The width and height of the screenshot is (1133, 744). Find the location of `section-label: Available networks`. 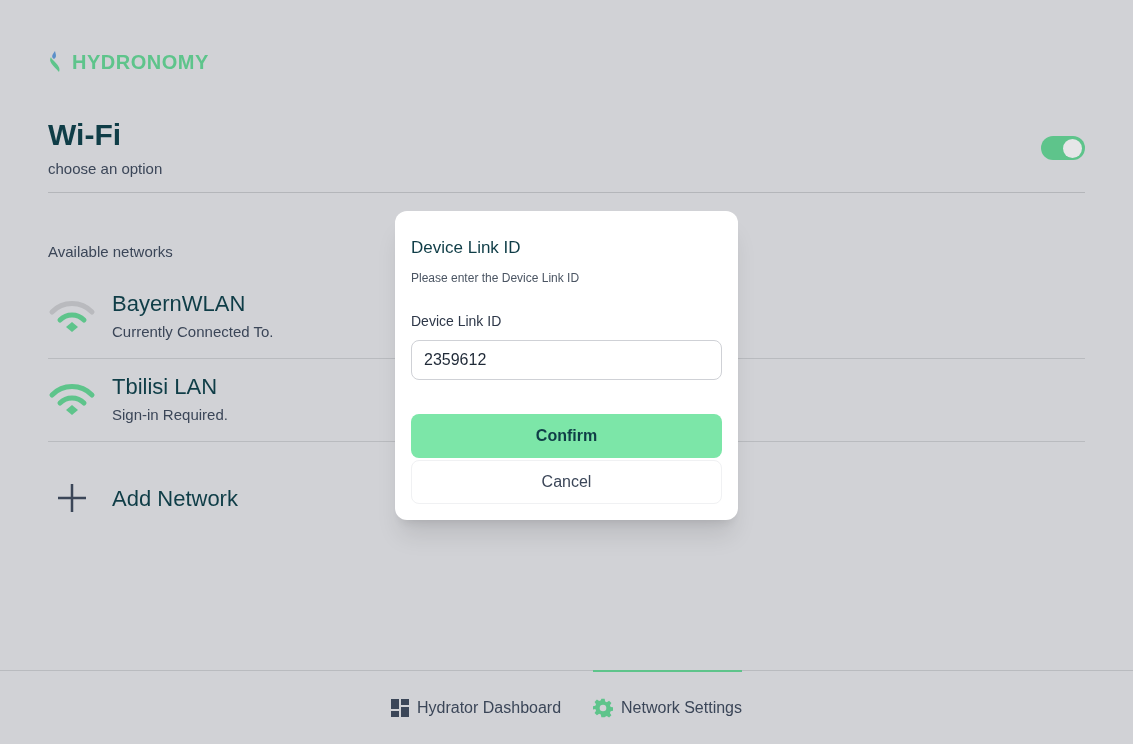

section-label: Available networks is located at coordinates (110, 252).